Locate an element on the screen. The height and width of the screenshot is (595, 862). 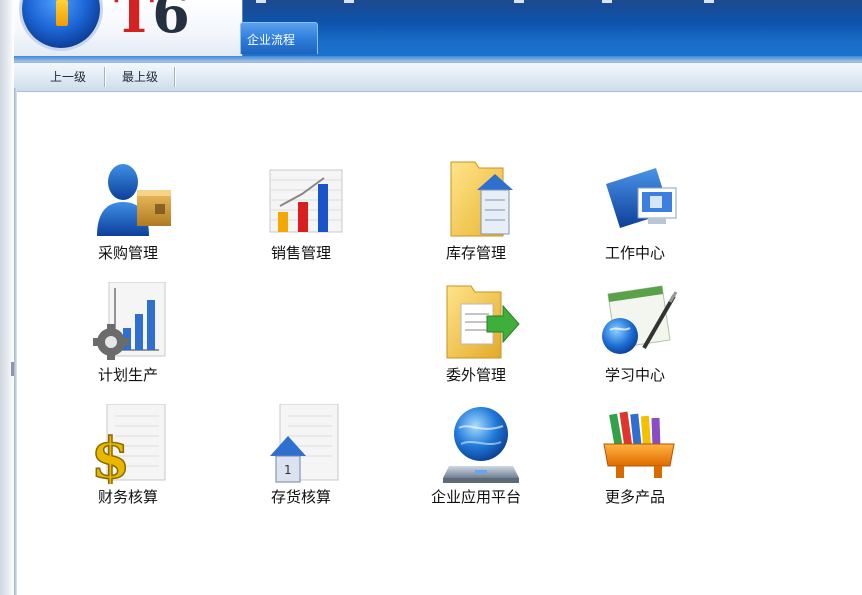
module-finance-accounting: $ 财务核算 is located at coordinates (128, 459).